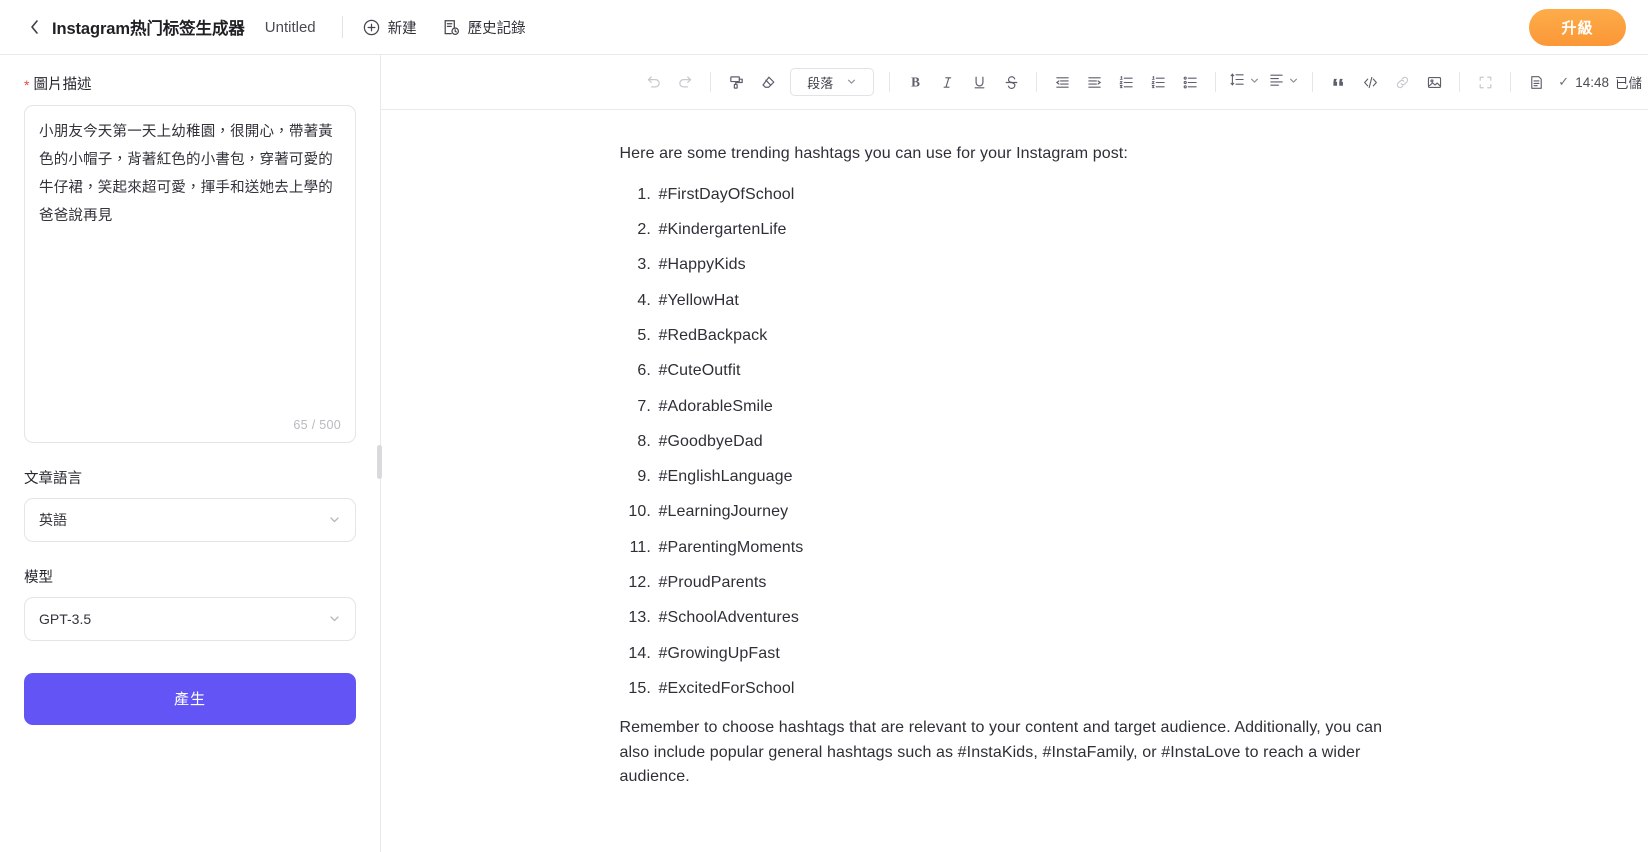  What do you see at coordinates (402, 28) in the screenshot?
I see `new-document-label: 新建` at bounding box center [402, 28].